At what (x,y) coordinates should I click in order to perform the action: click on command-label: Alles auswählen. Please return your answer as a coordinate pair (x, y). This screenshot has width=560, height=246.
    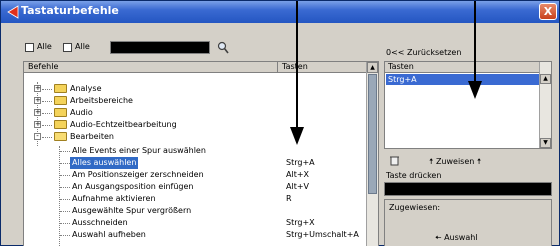
    Looking at the image, I should click on (104, 163).